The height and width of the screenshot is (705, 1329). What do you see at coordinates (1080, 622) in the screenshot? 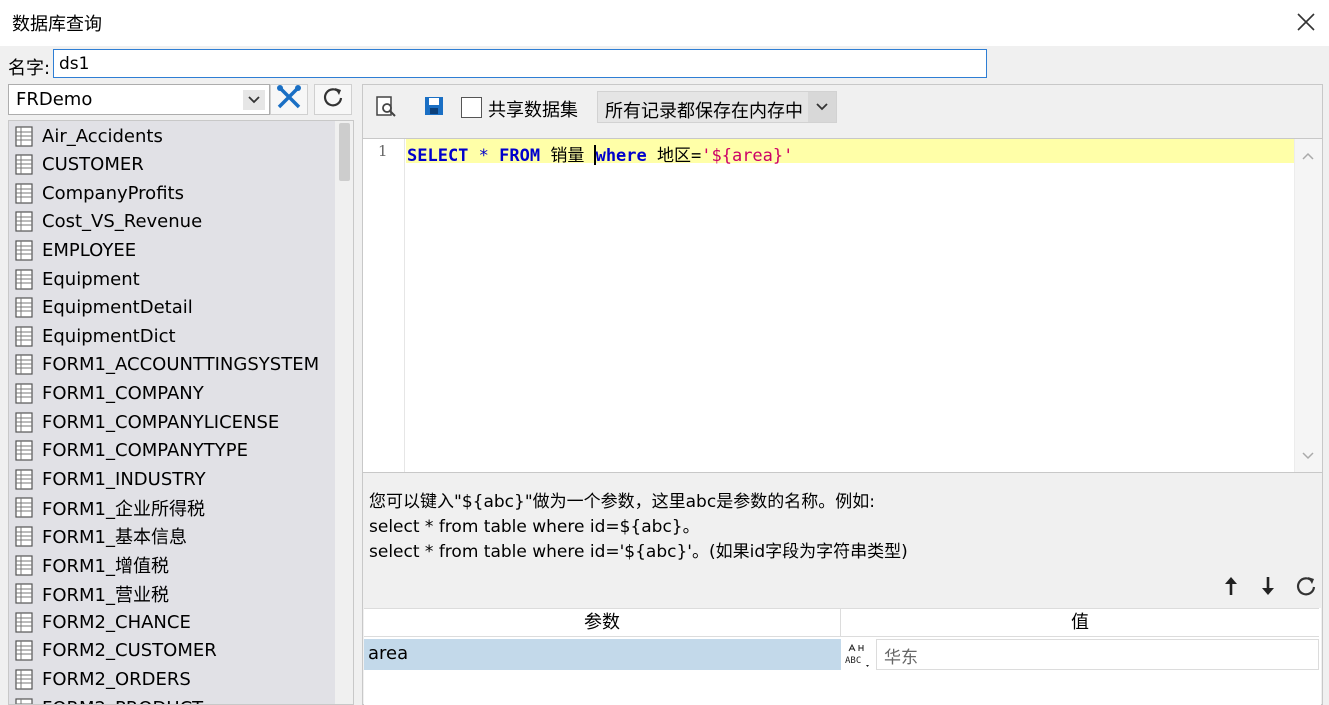
I see `column-header-value: 值` at bounding box center [1080, 622].